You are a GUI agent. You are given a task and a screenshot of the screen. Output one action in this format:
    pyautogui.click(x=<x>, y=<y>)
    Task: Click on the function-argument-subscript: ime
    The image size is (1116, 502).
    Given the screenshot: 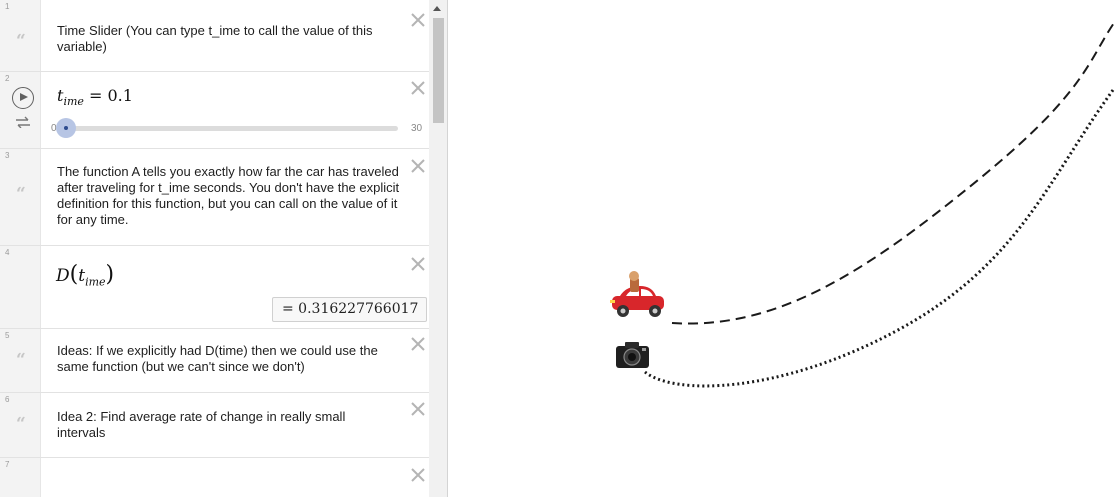 What is the action you would take?
    pyautogui.click(x=95, y=282)
    